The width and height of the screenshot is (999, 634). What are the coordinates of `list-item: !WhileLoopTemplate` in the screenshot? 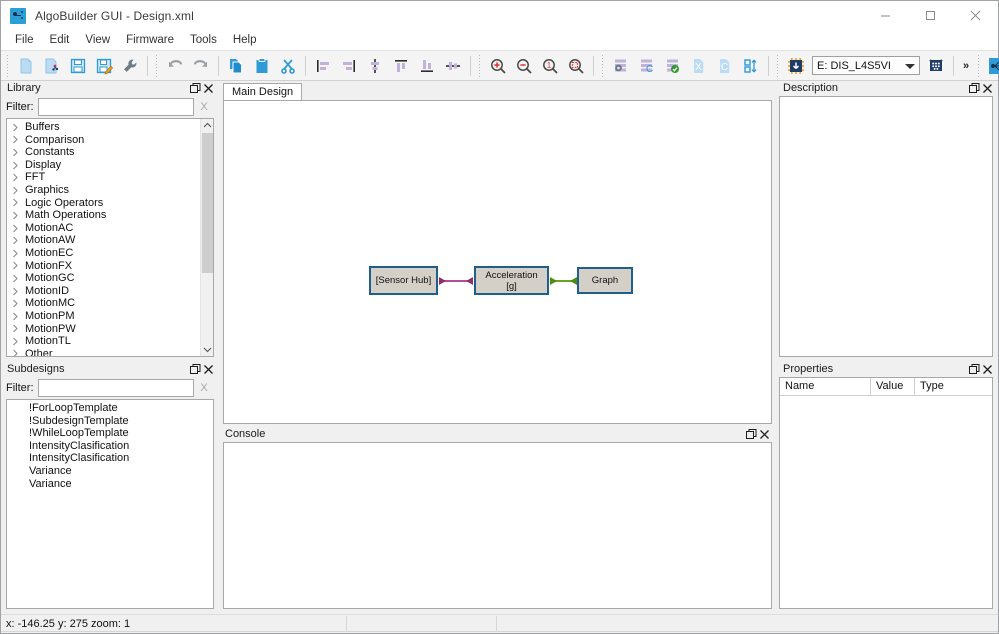 It's located at (110, 433).